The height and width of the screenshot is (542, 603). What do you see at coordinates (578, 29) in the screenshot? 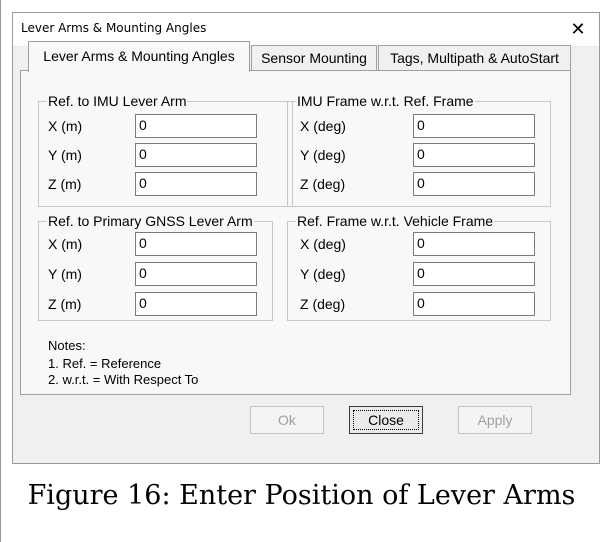
I see `close-icon: ✕` at bounding box center [578, 29].